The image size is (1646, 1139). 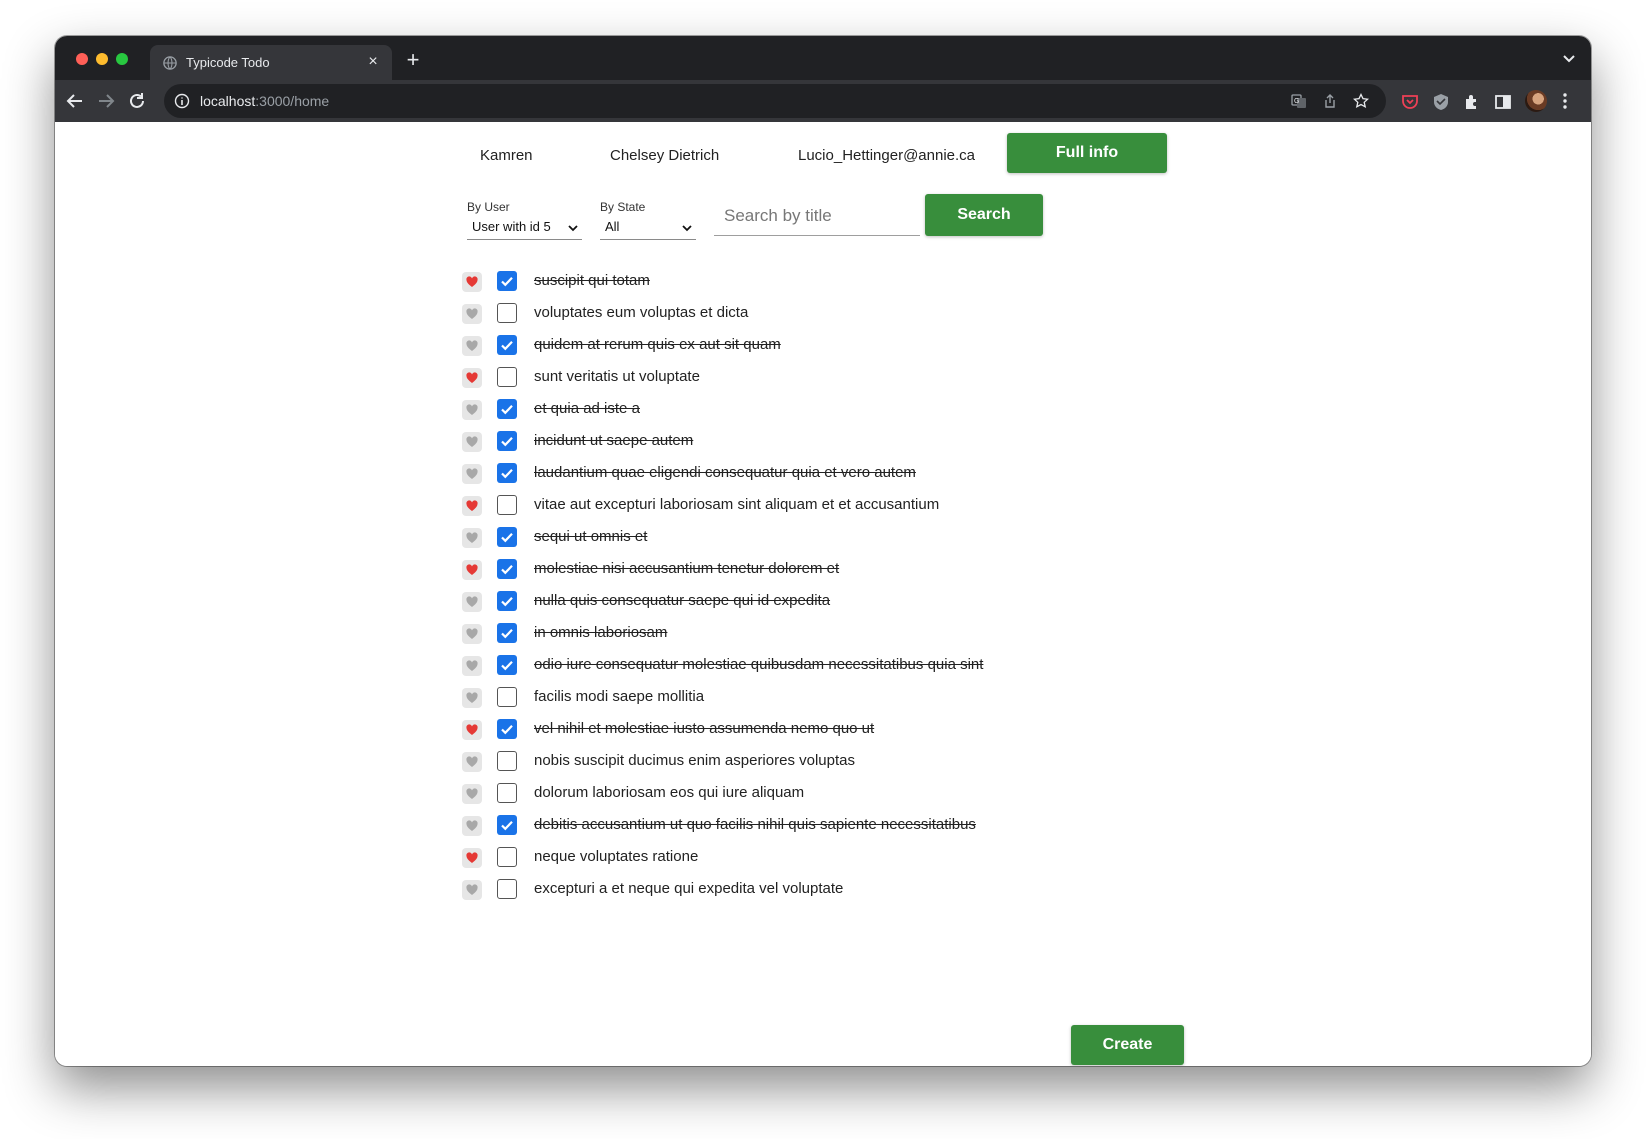 I want to click on maximize-window-button, so click(x=122, y=59).